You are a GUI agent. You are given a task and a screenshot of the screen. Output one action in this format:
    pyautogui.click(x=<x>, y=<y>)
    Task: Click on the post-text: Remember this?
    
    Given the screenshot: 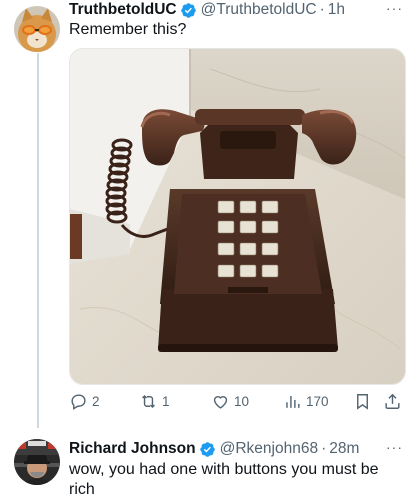 What is the action you would take?
    pyautogui.click(x=128, y=29)
    